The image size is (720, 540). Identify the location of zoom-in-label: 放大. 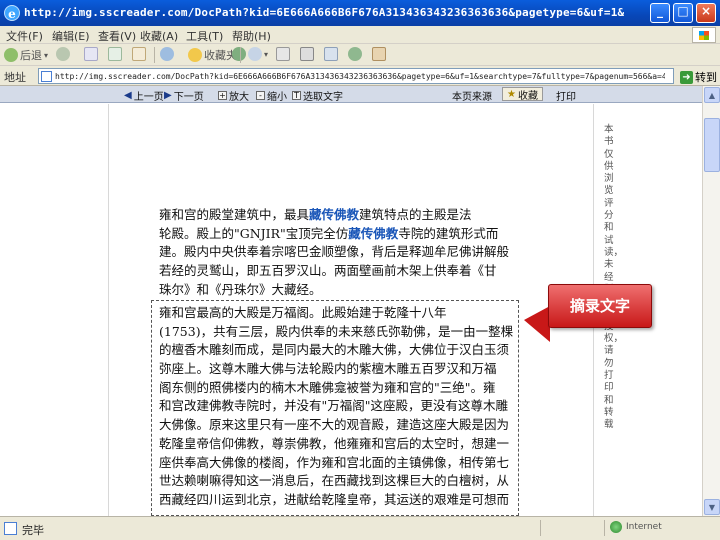
(239, 97).